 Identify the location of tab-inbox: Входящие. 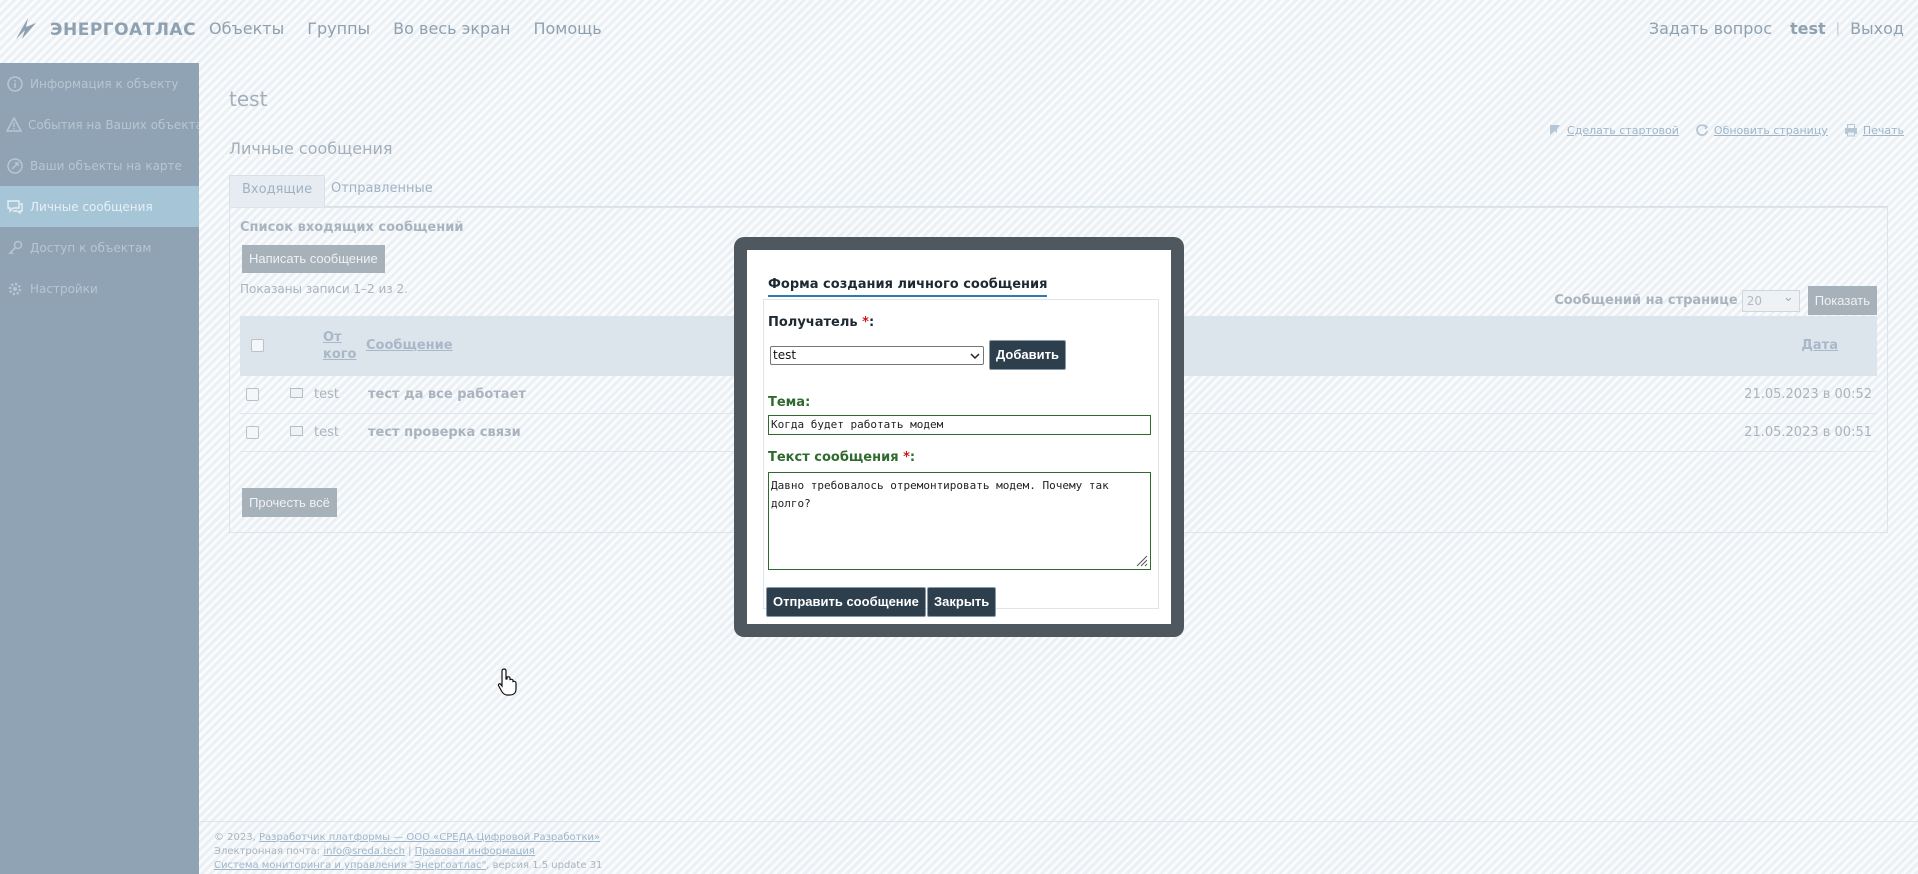
(277, 191).